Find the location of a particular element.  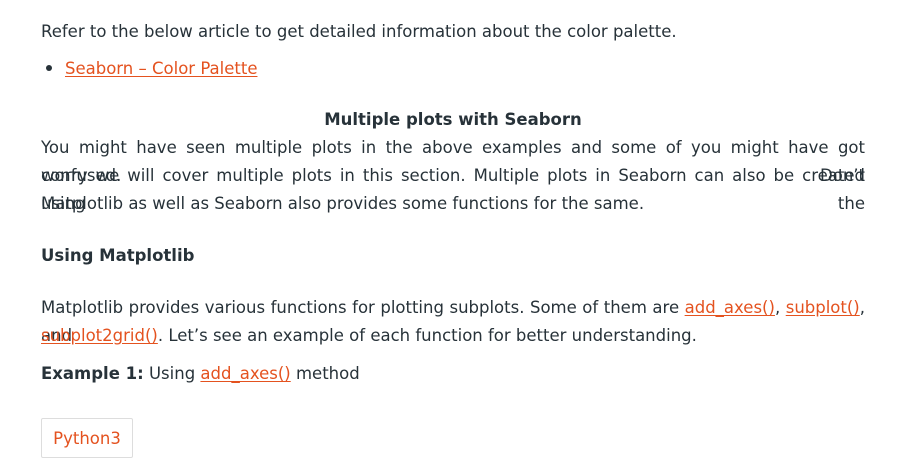

seaborn-color-palette-link: Seaborn – Color Palette is located at coordinates (161, 68).